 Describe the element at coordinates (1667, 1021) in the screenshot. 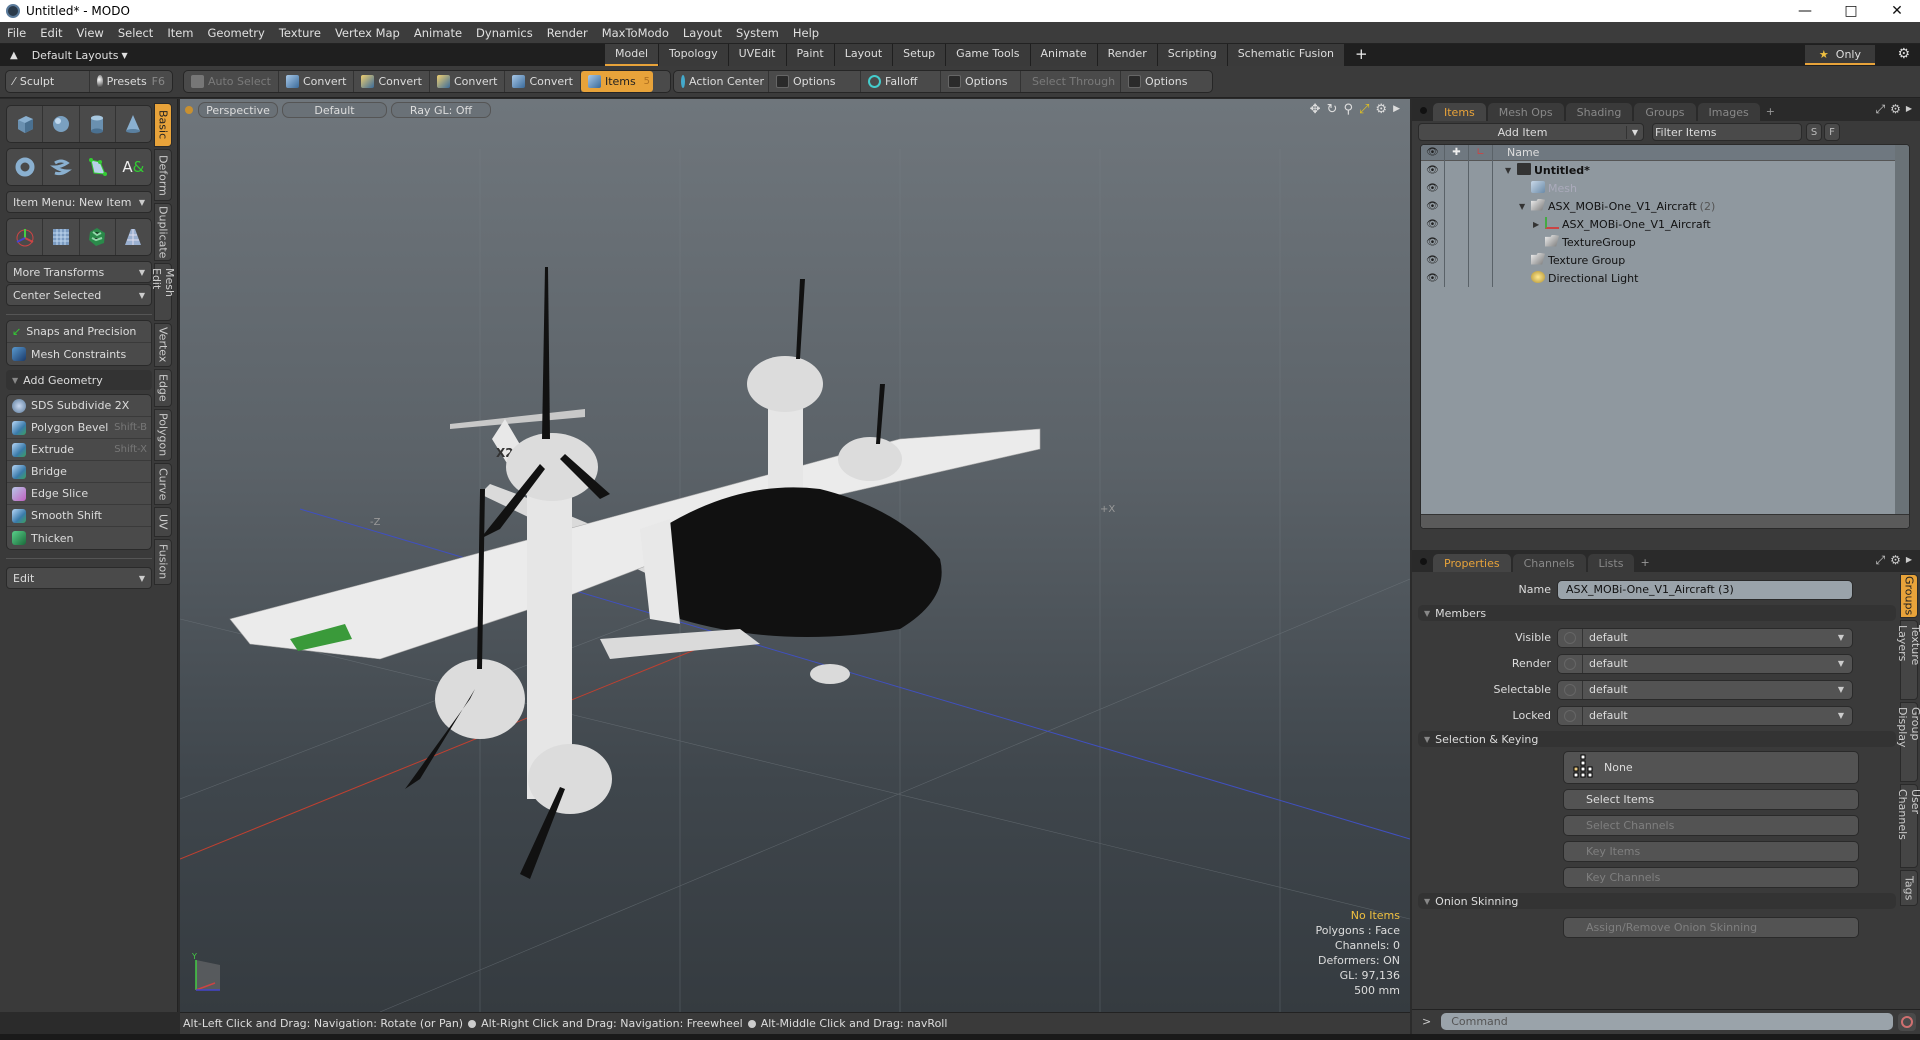

I see `command-input: Command` at that location.